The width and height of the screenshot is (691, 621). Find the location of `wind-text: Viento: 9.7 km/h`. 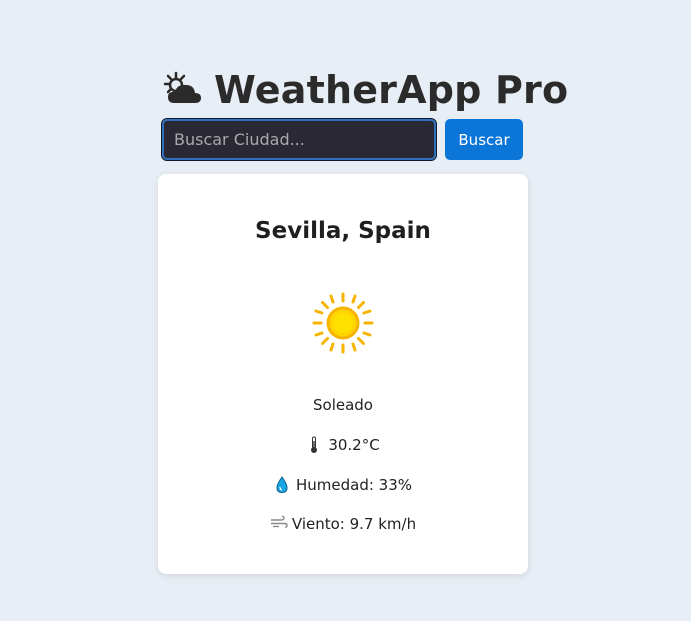

wind-text: Viento: 9.7 km/h is located at coordinates (354, 524).